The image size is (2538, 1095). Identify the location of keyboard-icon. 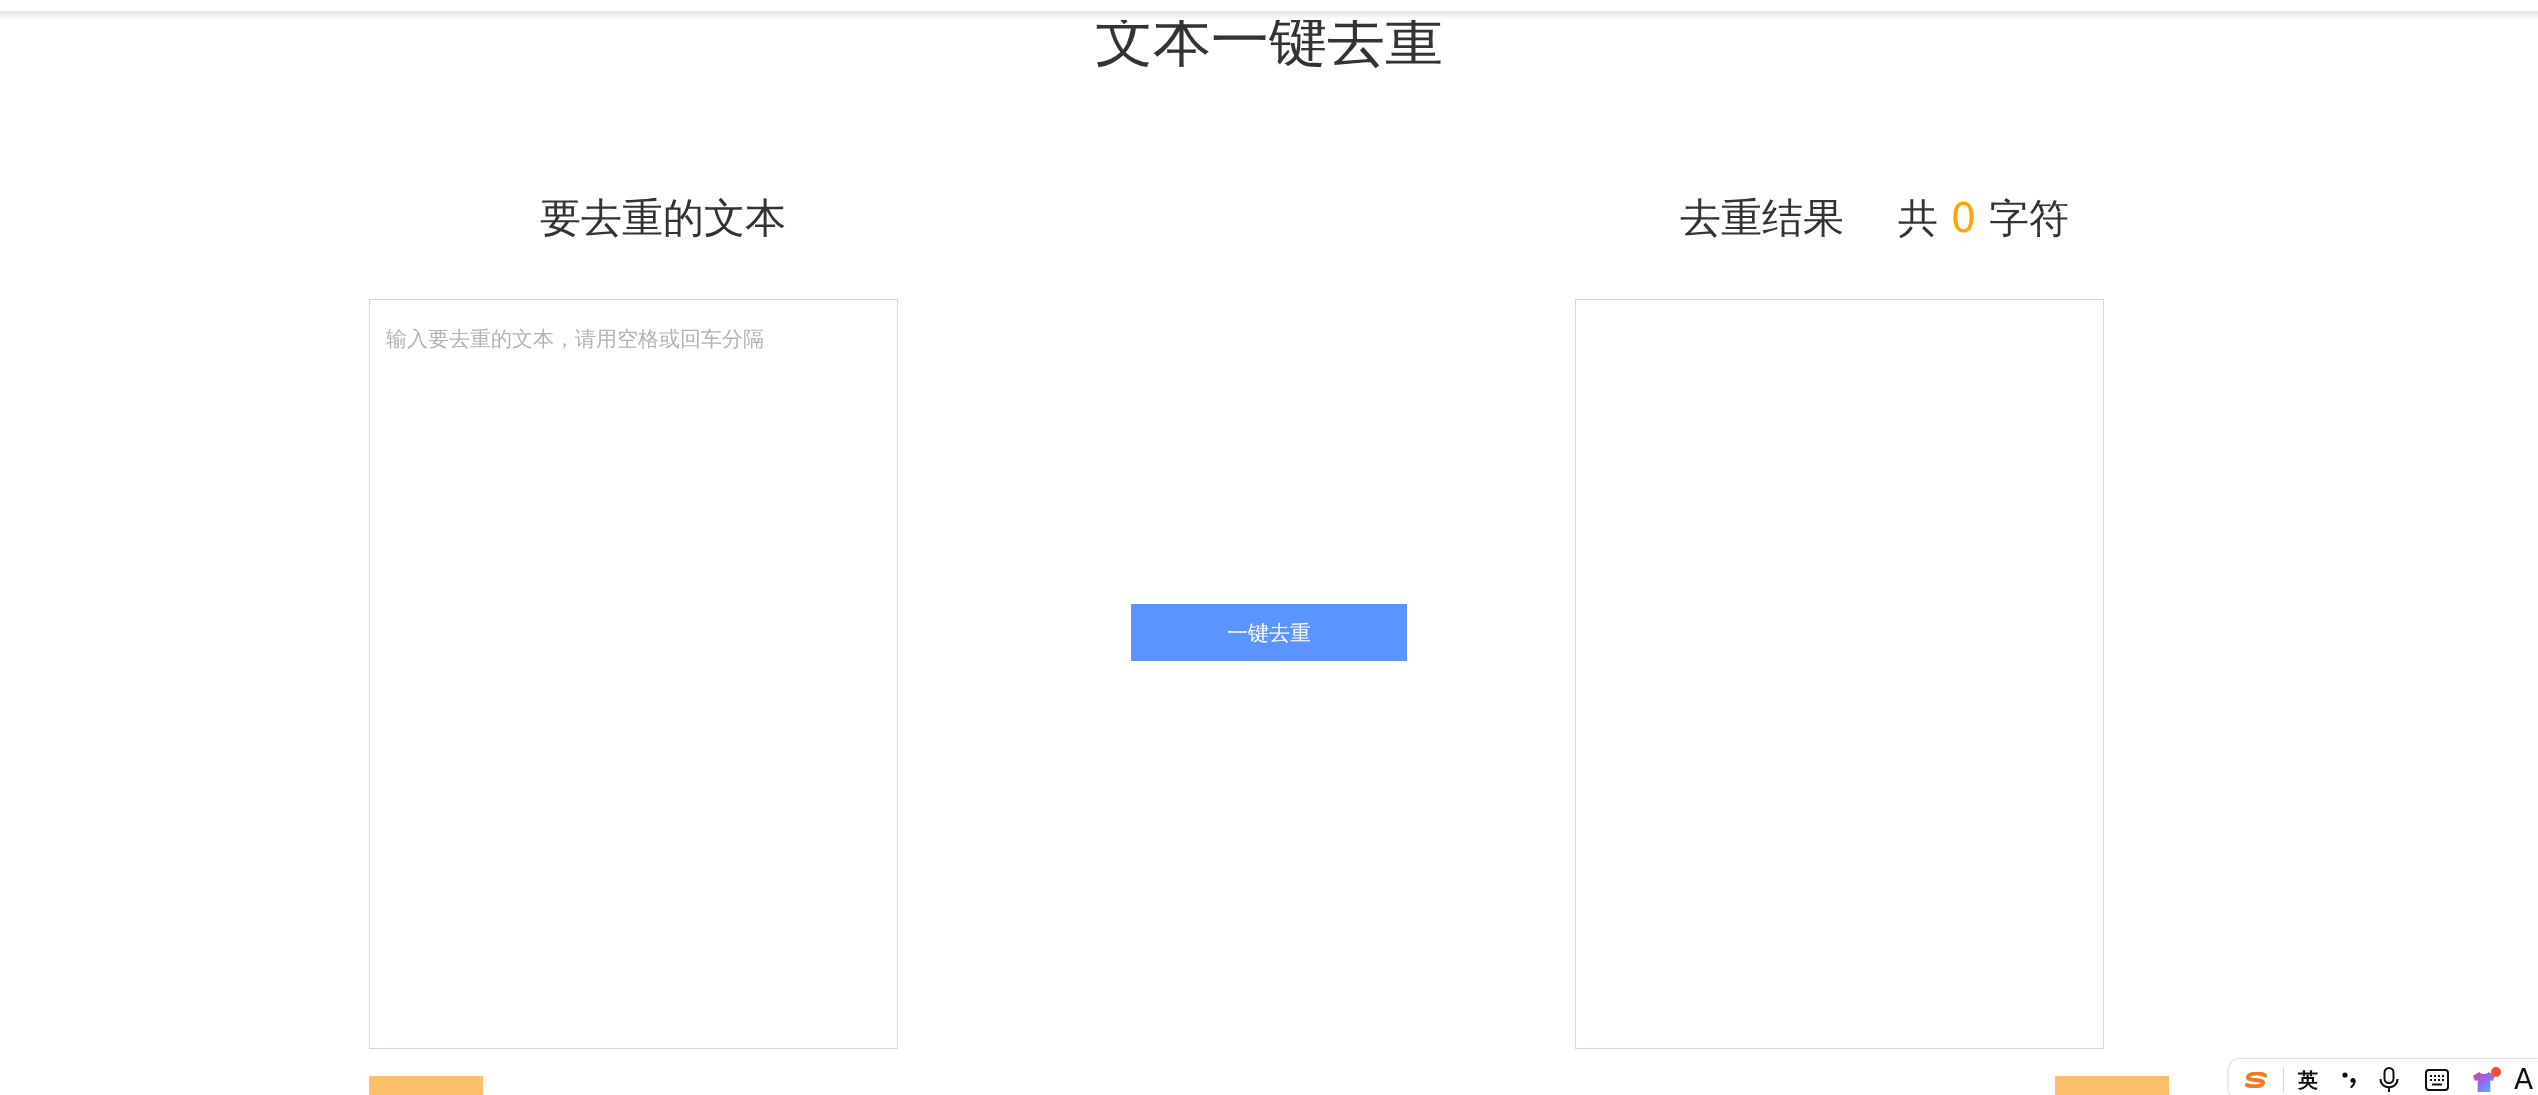
(2437, 1079).